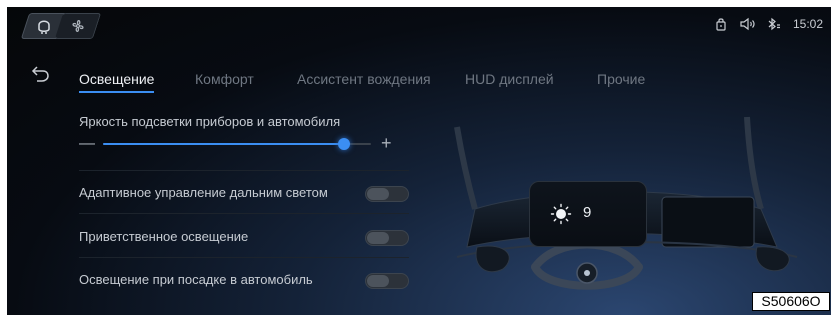 This screenshot has width=838, height=321. What do you see at coordinates (774, 24) in the screenshot?
I see `bluetooth-icon` at bounding box center [774, 24].